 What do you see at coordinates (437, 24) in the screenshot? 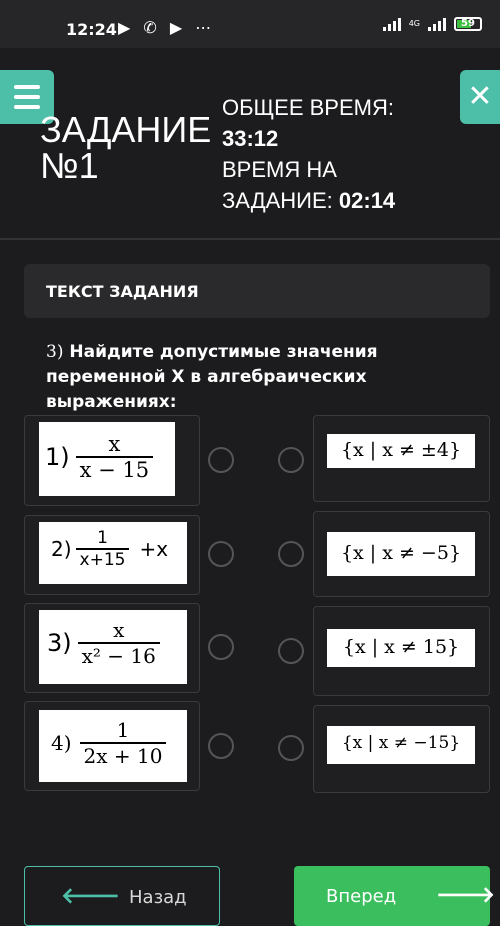
I see `cell-signal-icon` at bounding box center [437, 24].